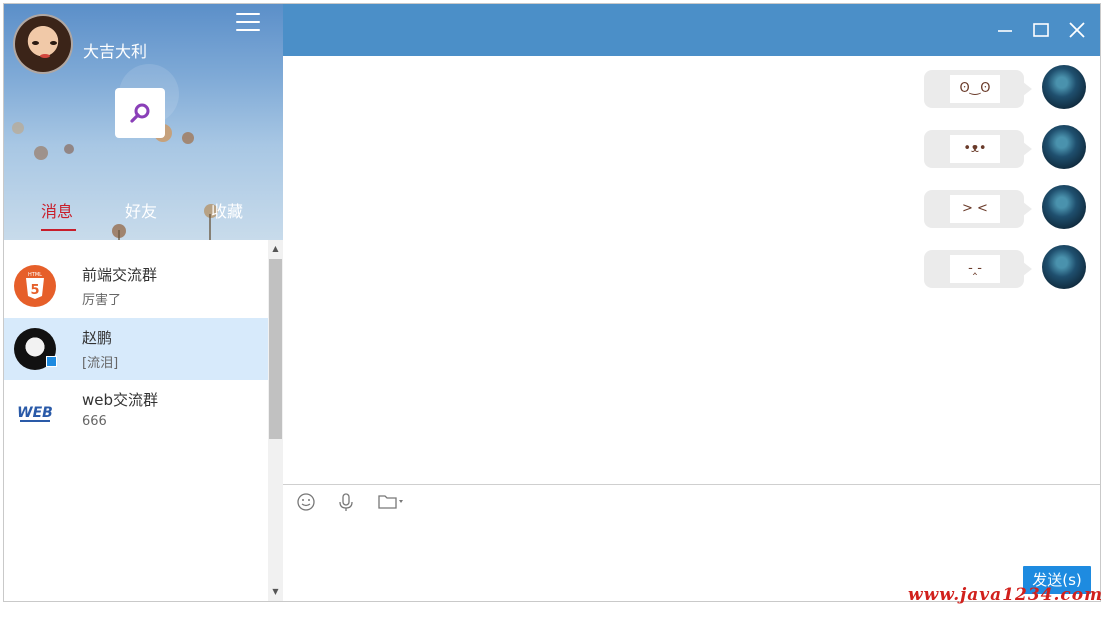  Describe the element at coordinates (306, 502) in the screenshot. I see `emoji-icon` at that location.